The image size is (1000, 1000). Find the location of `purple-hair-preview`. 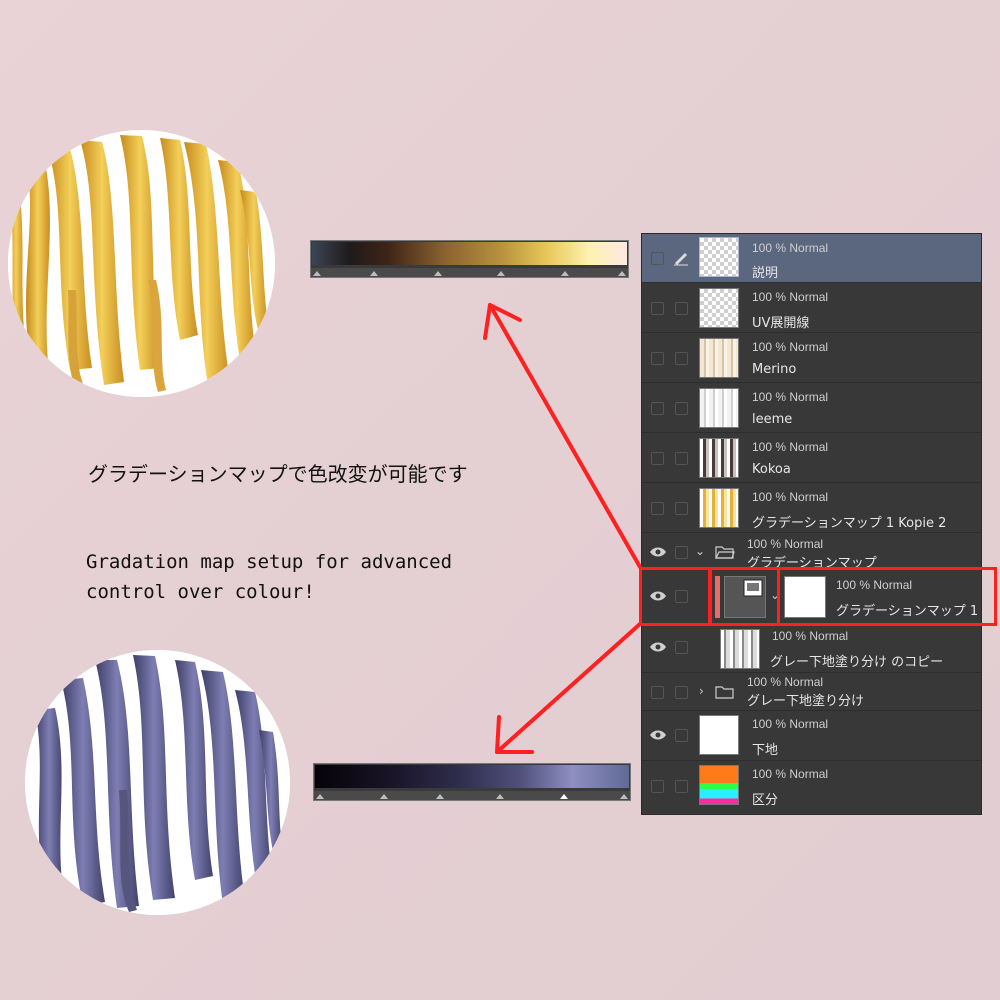

purple-hair-preview is located at coordinates (157, 782).